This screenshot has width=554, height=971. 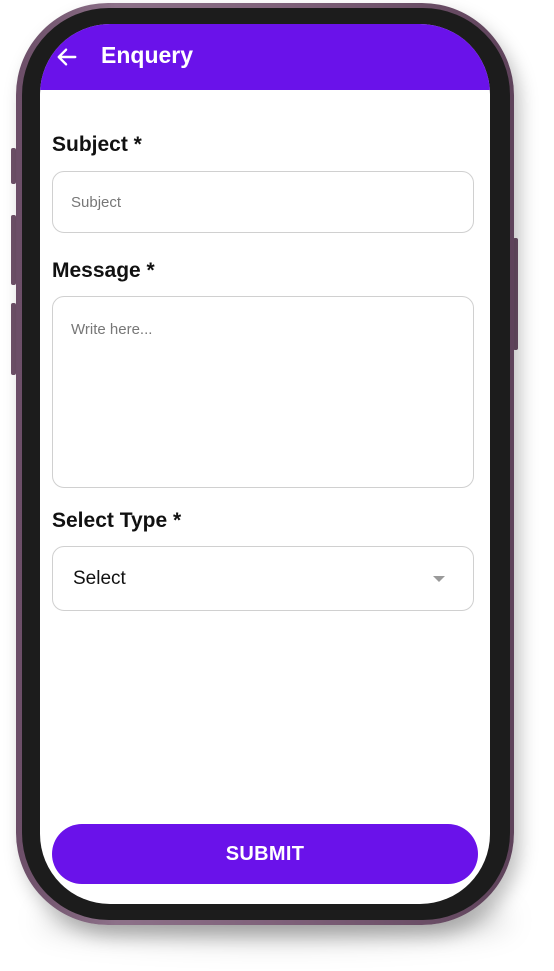 What do you see at coordinates (147, 55) in the screenshot?
I see `page-title: Enquery` at bounding box center [147, 55].